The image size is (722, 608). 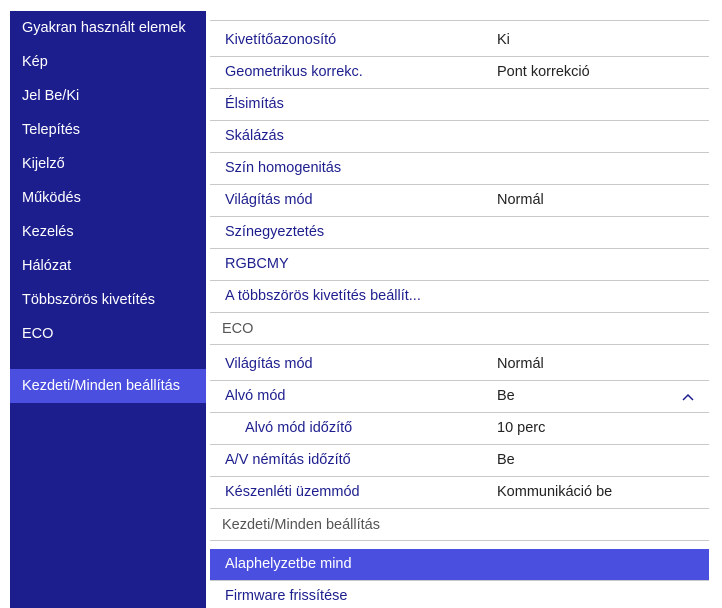 I want to click on sidebar-item-management: Kezelés, so click(x=108, y=232).